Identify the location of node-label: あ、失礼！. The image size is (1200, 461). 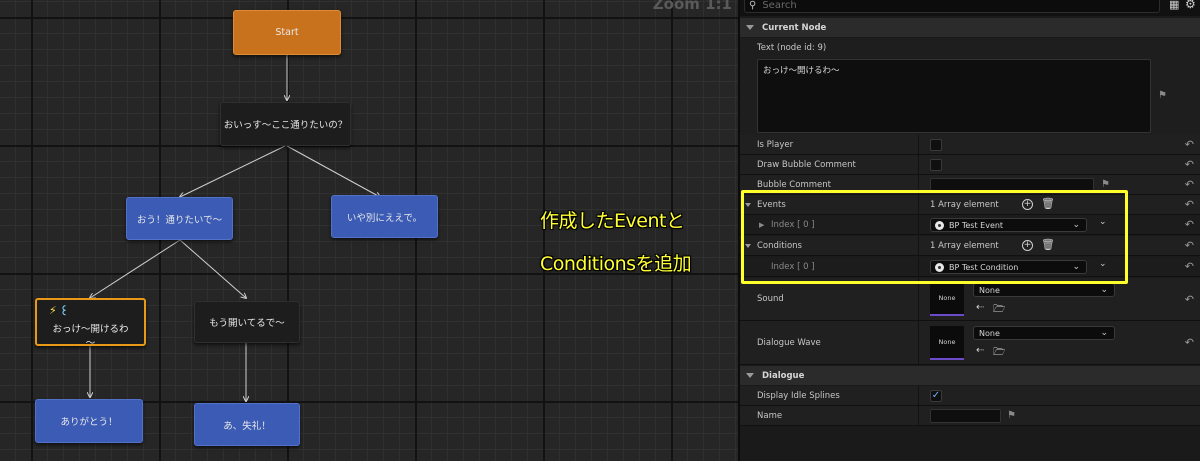
(247, 426).